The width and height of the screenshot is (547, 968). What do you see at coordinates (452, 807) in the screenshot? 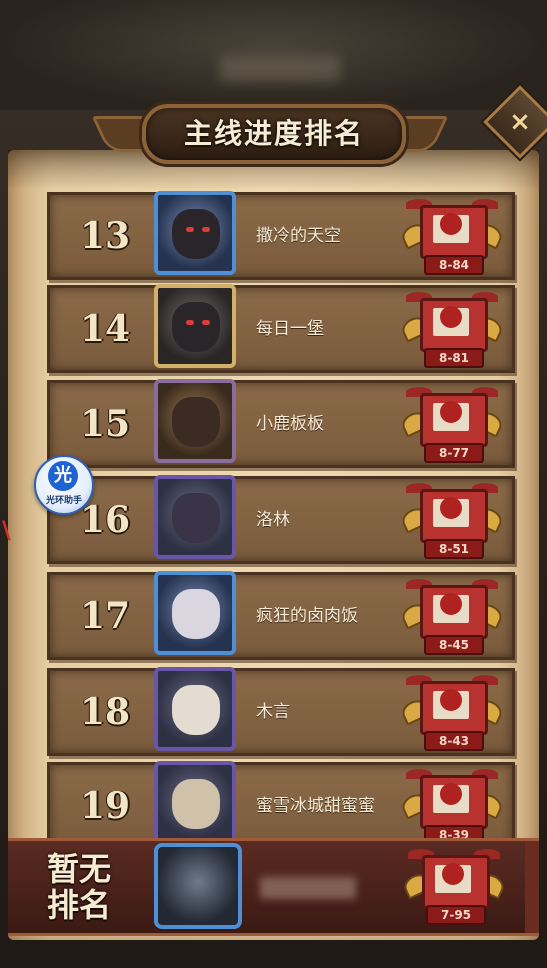
I see `progress-badge: 8-39` at bounding box center [452, 807].